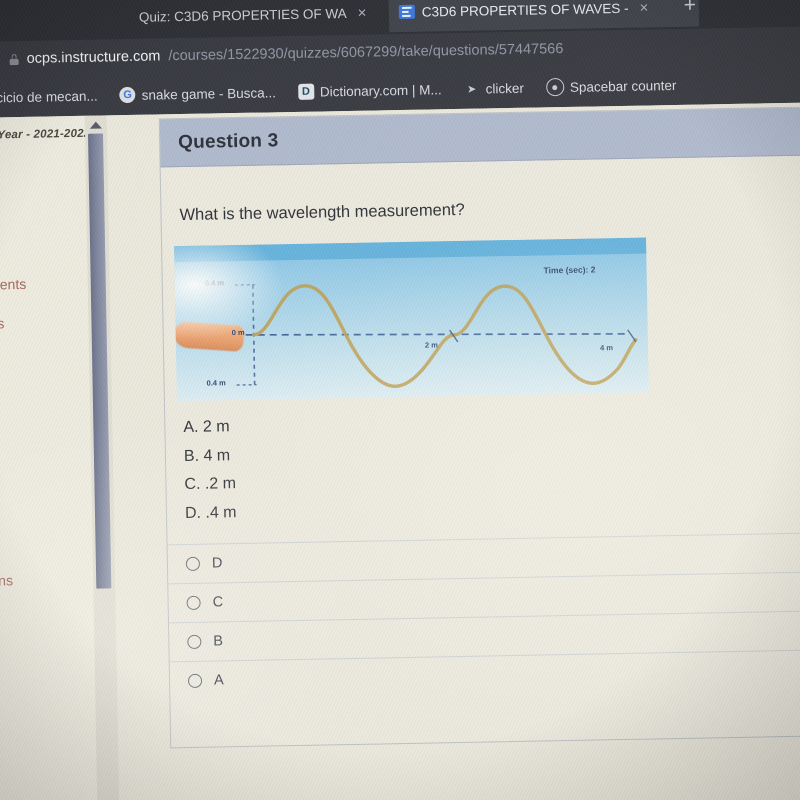 Image resolution: width=800 pixels, height=800 pixels. What do you see at coordinates (210, 512) in the screenshot?
I see `choice-text-d: D. .4 m` at bounding box center [210, 512].